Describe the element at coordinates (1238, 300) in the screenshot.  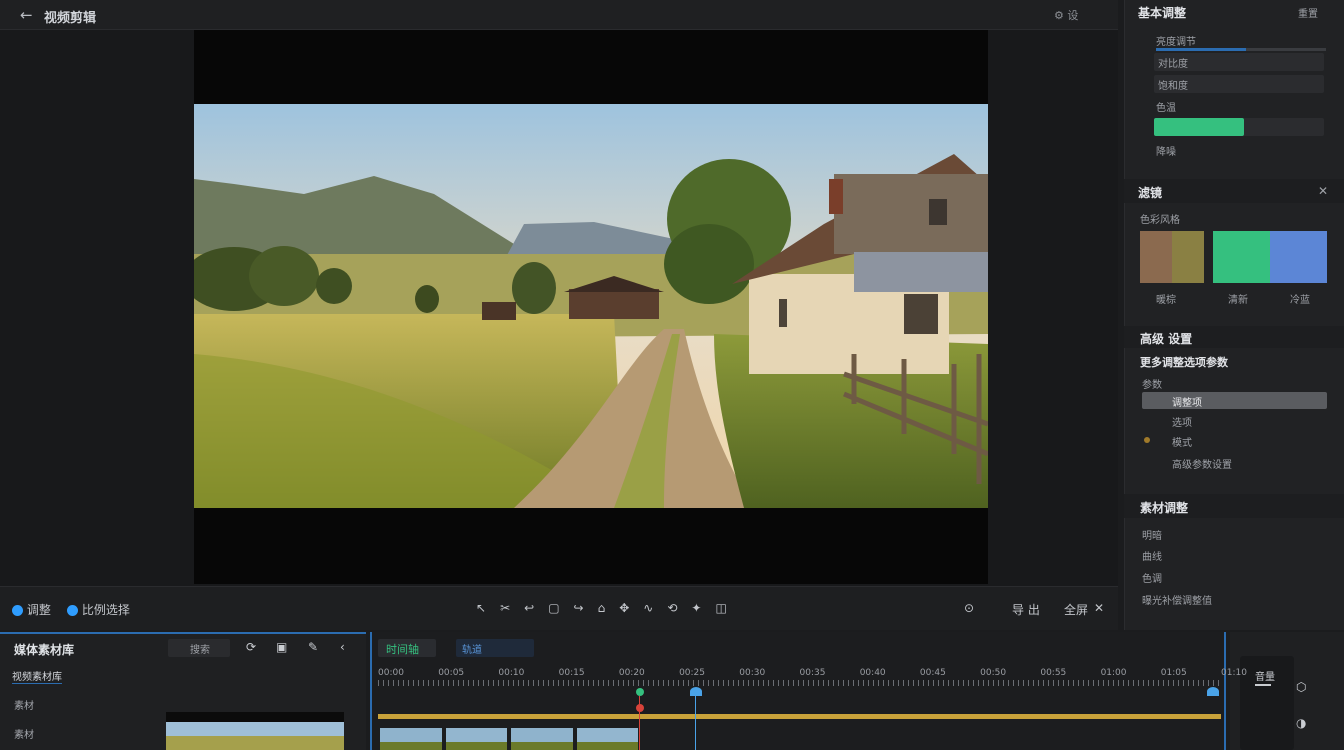
I see `swatch-label-2: 清新` at that location.